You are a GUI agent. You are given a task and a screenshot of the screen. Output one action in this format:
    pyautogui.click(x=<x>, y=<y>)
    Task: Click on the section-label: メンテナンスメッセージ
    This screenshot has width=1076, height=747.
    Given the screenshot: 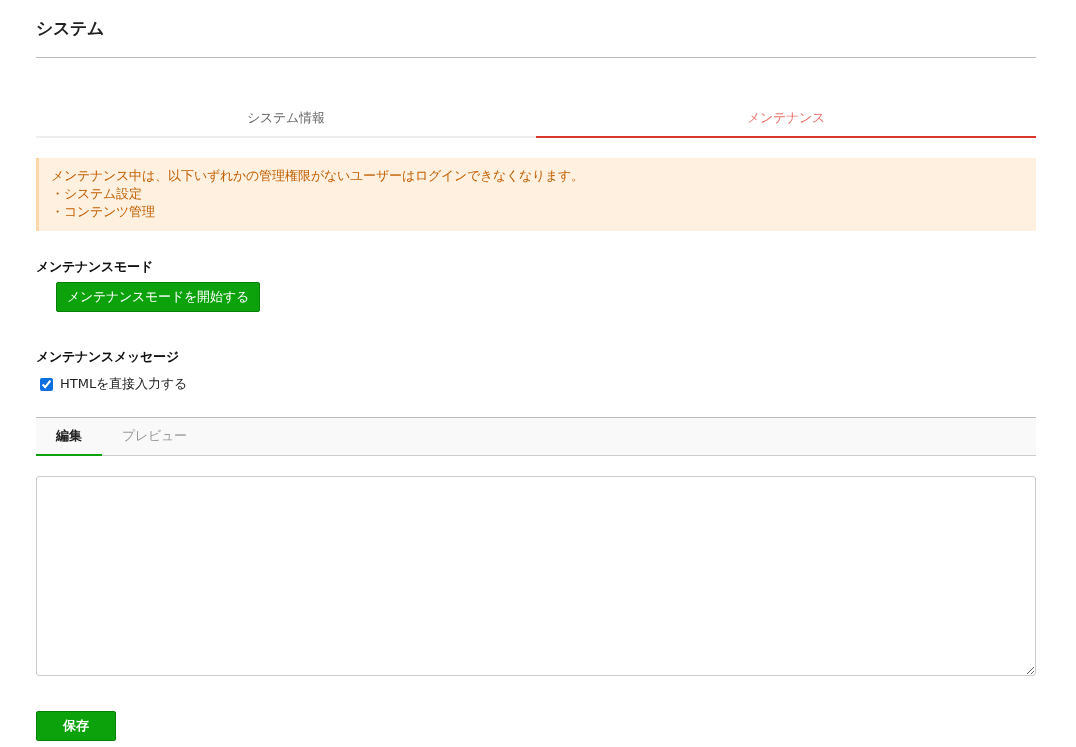 What is the action you would take?
    pyautogui.click(x=108, y=357)
    